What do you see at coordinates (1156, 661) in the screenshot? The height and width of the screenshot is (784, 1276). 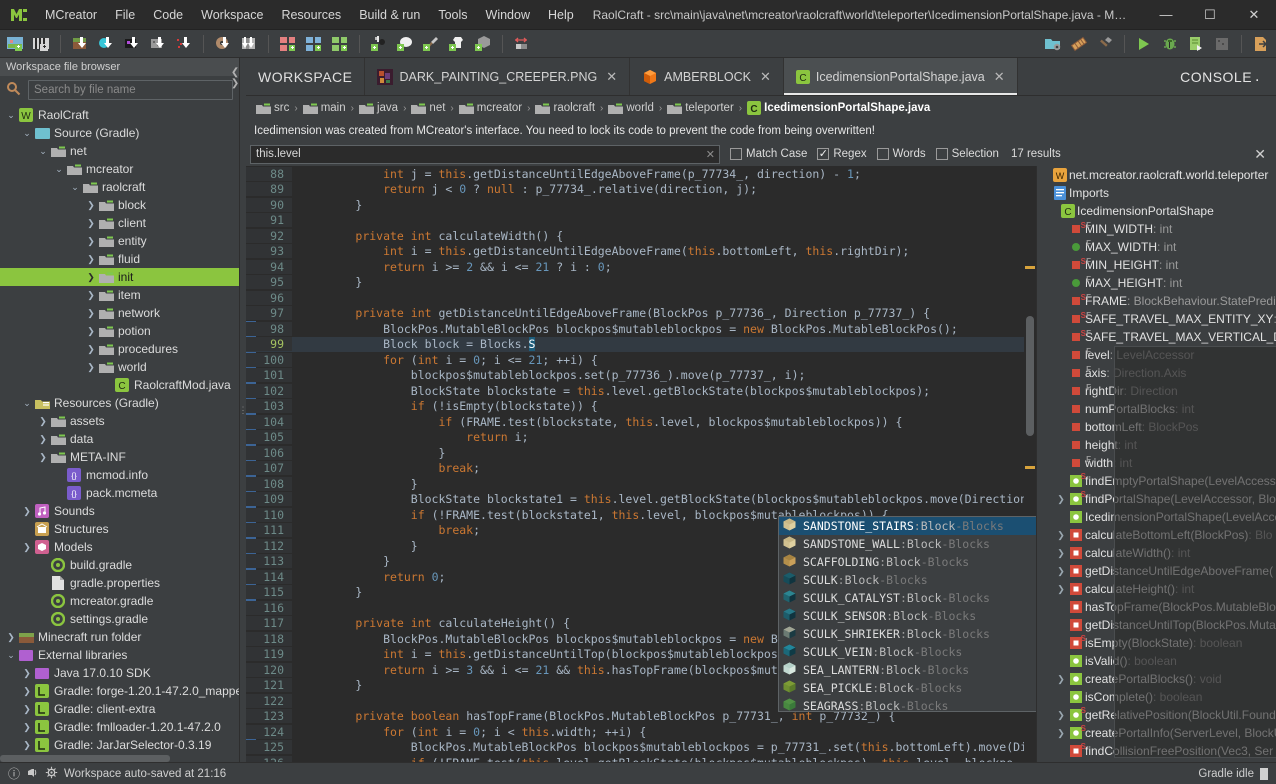 I see `outline-item-isvalid: isValid() : boolean` at bounding box center [1156, 661].